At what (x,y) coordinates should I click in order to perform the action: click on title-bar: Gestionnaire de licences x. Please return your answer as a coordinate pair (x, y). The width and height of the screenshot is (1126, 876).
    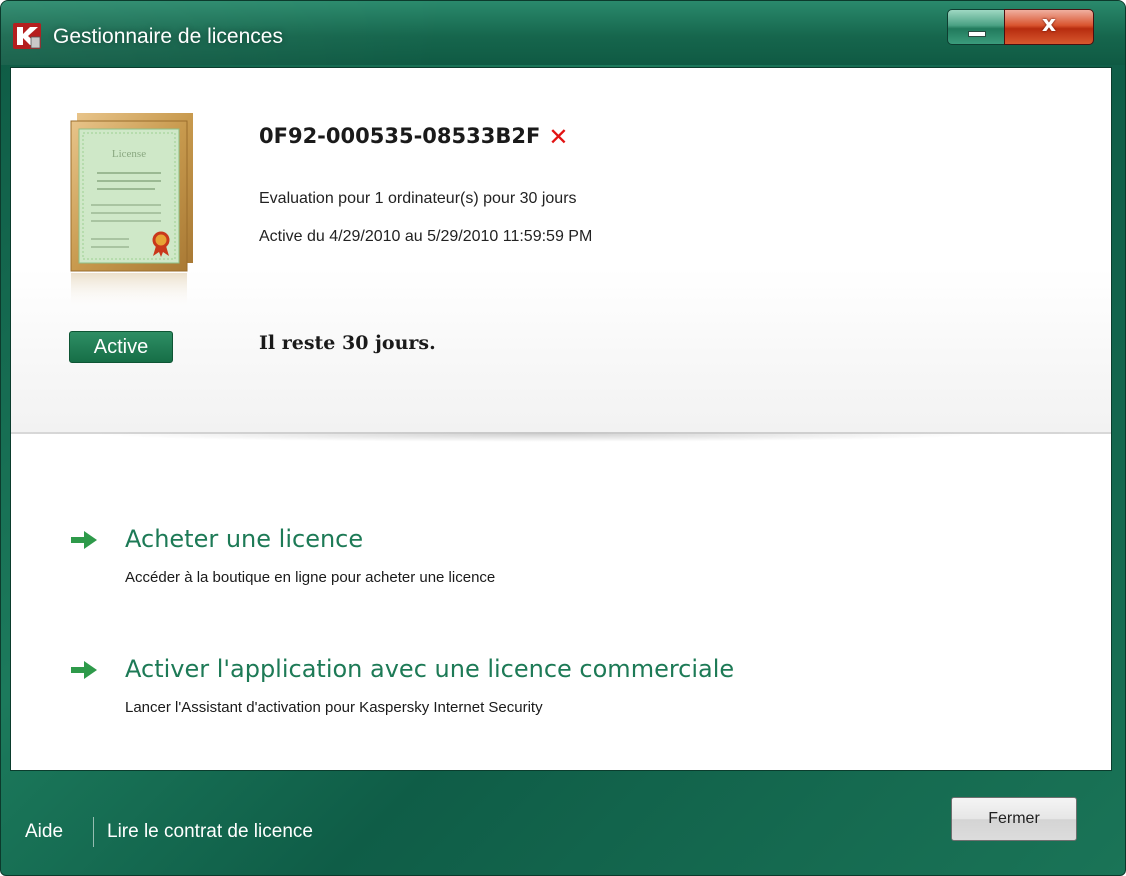
    Looking at the image, I should click on (563, 33).